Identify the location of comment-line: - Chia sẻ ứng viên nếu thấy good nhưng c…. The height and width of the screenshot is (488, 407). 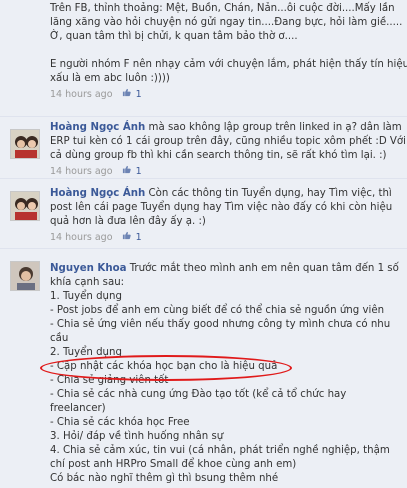
(220, 324).